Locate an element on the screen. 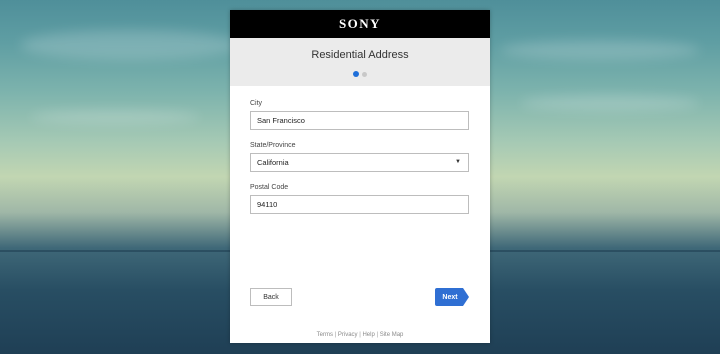  caret-down-icon: ▼ is located at coordinates (458, 162).